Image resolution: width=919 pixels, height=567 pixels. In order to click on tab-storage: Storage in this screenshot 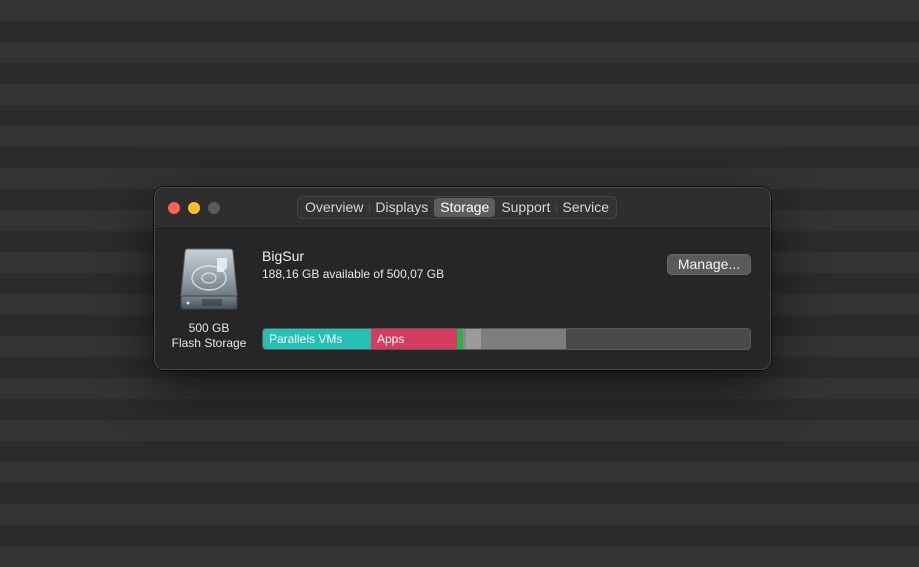, I will do `click(465, 207)`.